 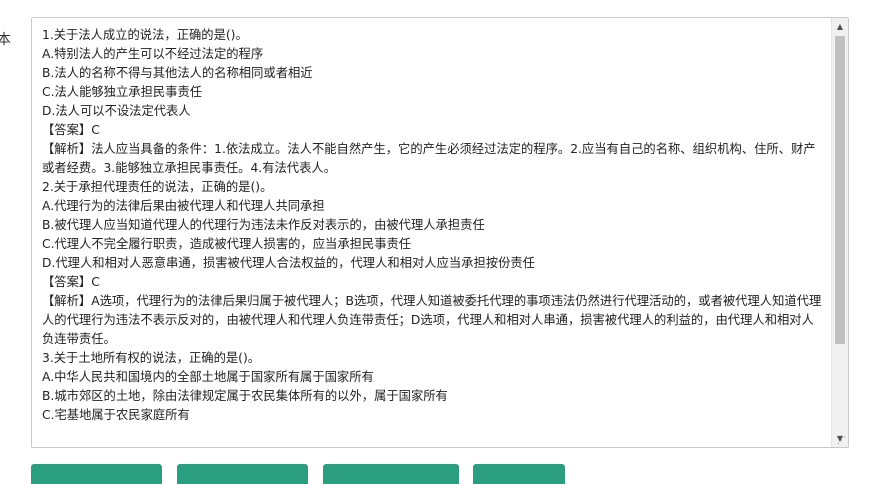 I want to click on text-line: 3.关于土地所有权的说法，正确的是()。, so click(x=151, y=358).